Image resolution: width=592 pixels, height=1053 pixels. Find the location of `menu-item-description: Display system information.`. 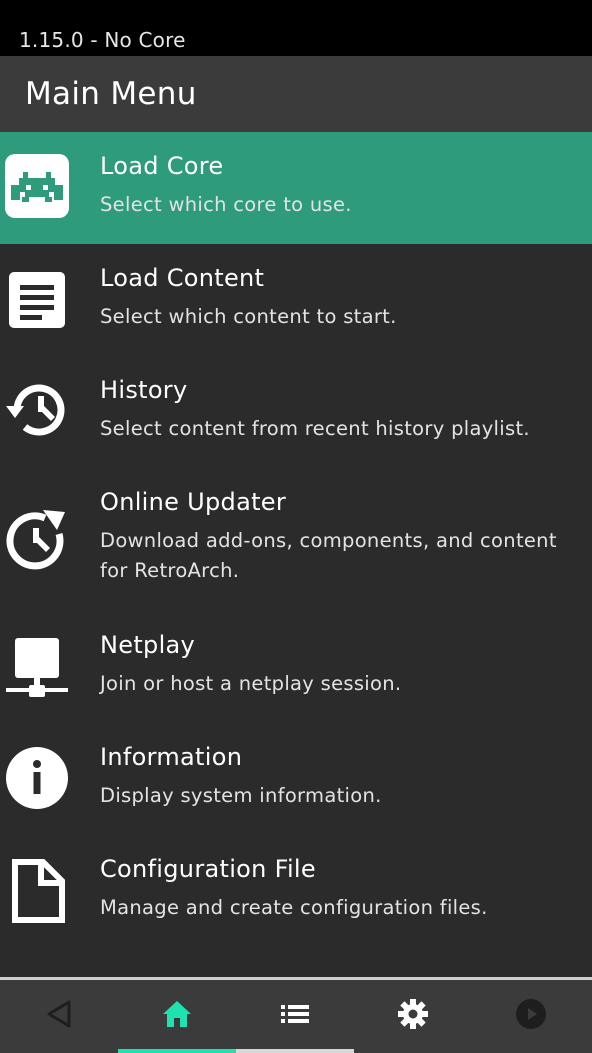

menu-item-description: Display system information. is located at coordinates (241, 795).